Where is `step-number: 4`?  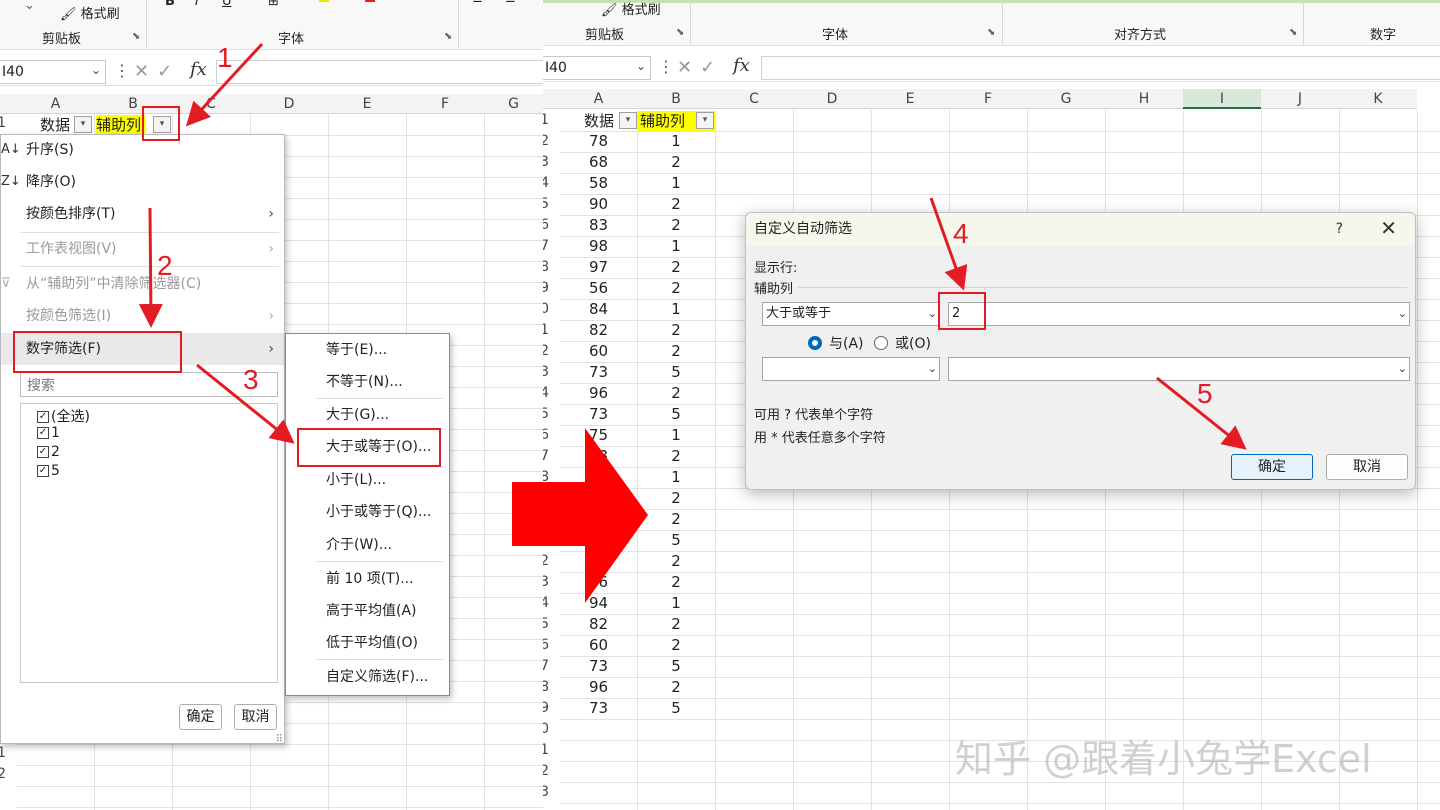
step-number: 4 is located at coordinates (961, 233).